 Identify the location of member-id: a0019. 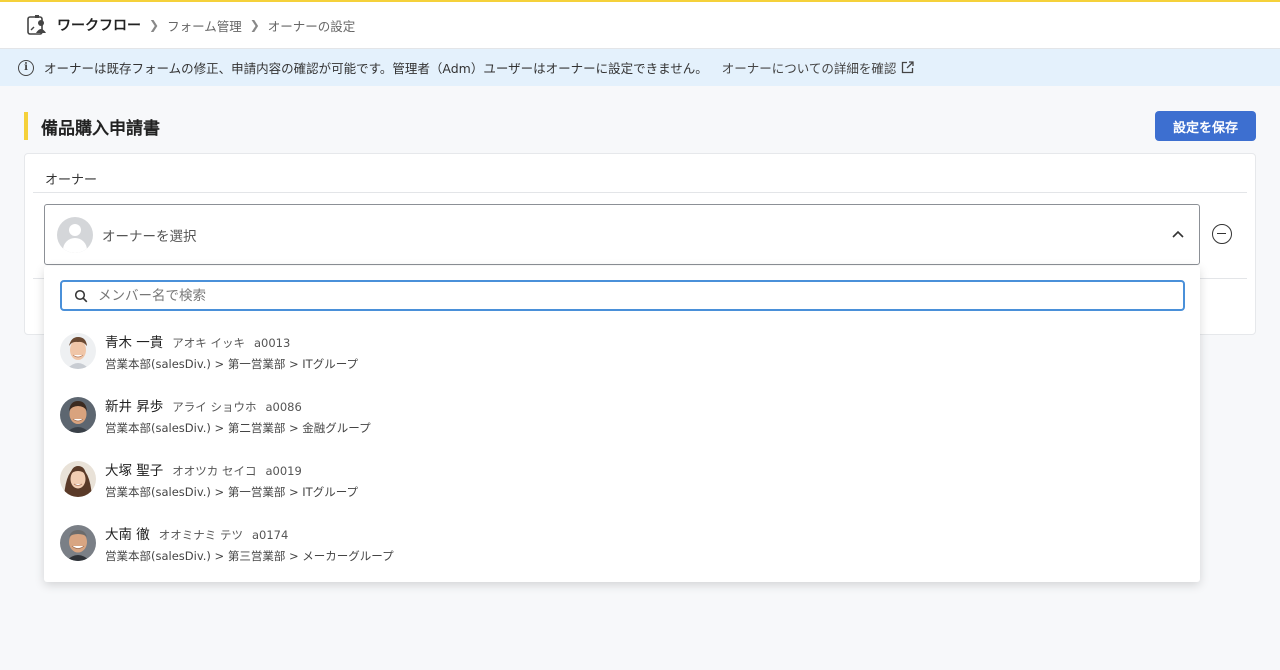
(283, 470).